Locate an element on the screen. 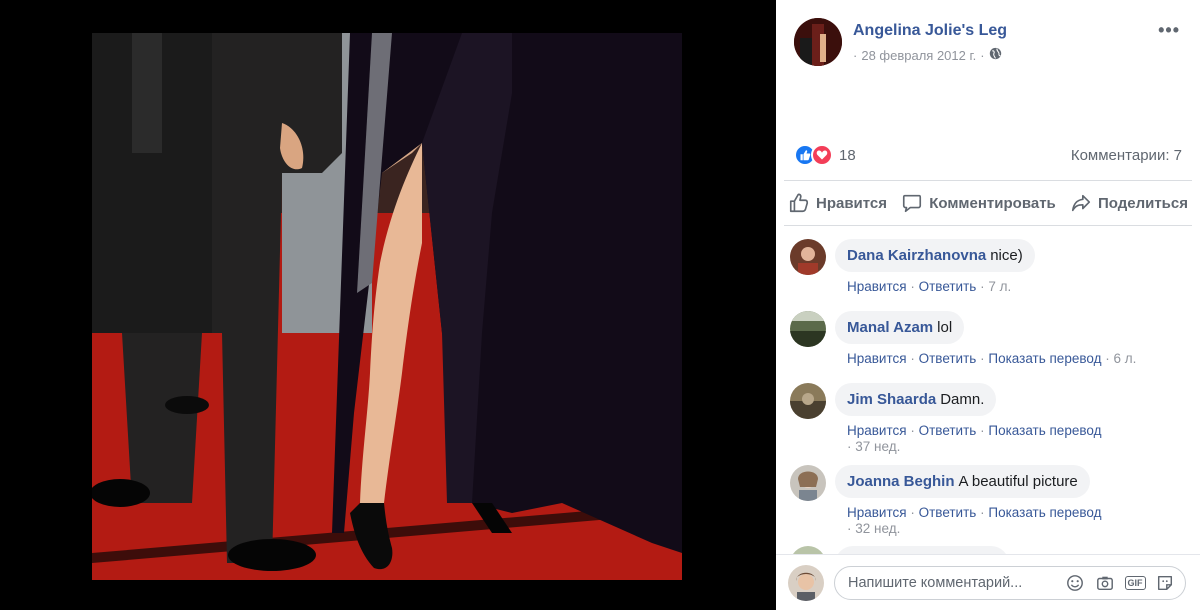 The image size is (1200, 610). post-meta: · 28 февраля 2012 г. · is located at coordinates (927, 55).